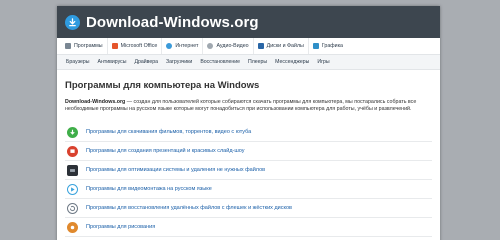  Describe the element at coordinates (281, 46) in the screenshot. I see `nav-item-disks-files: Диски и Файлы` at that location.